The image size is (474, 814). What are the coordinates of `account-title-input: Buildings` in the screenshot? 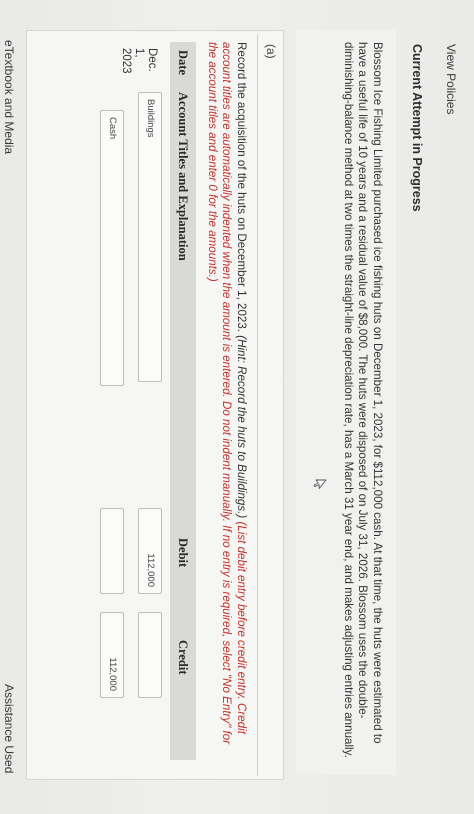 It's located at (150, 237).